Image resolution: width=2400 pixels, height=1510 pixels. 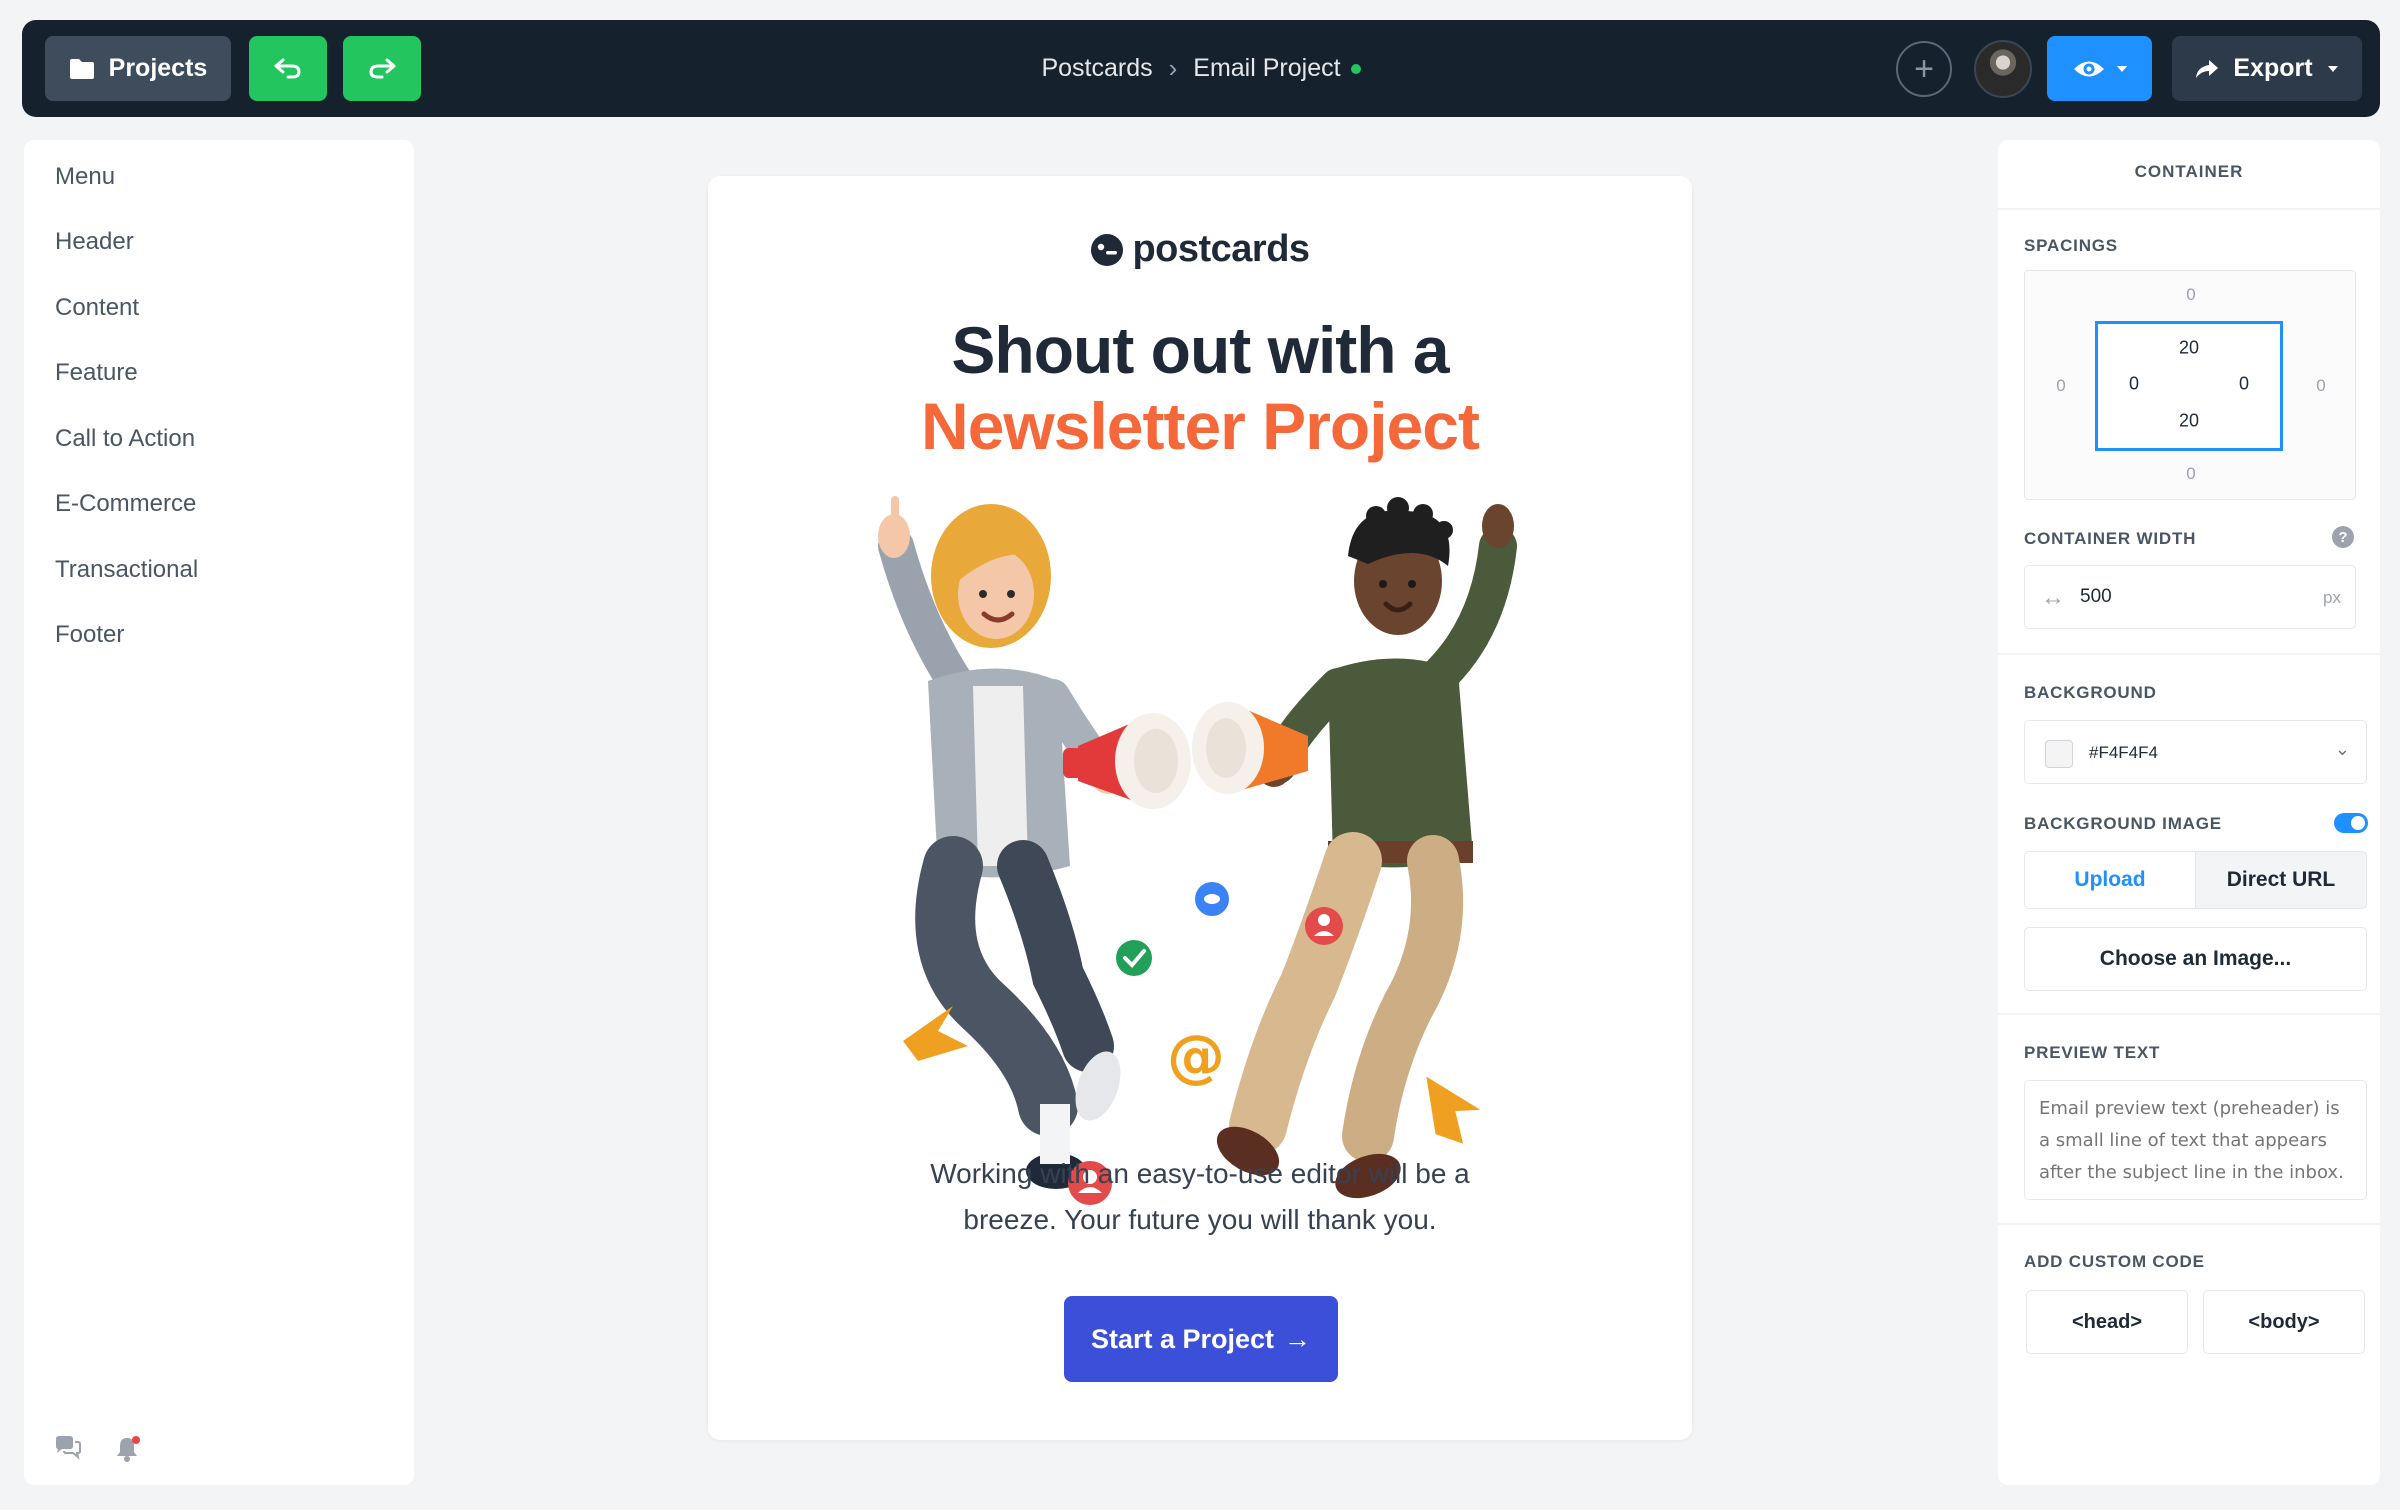 I want to click on custom-code-label: ADD CUSTOM CODE, so click(x=2114, y=1261).